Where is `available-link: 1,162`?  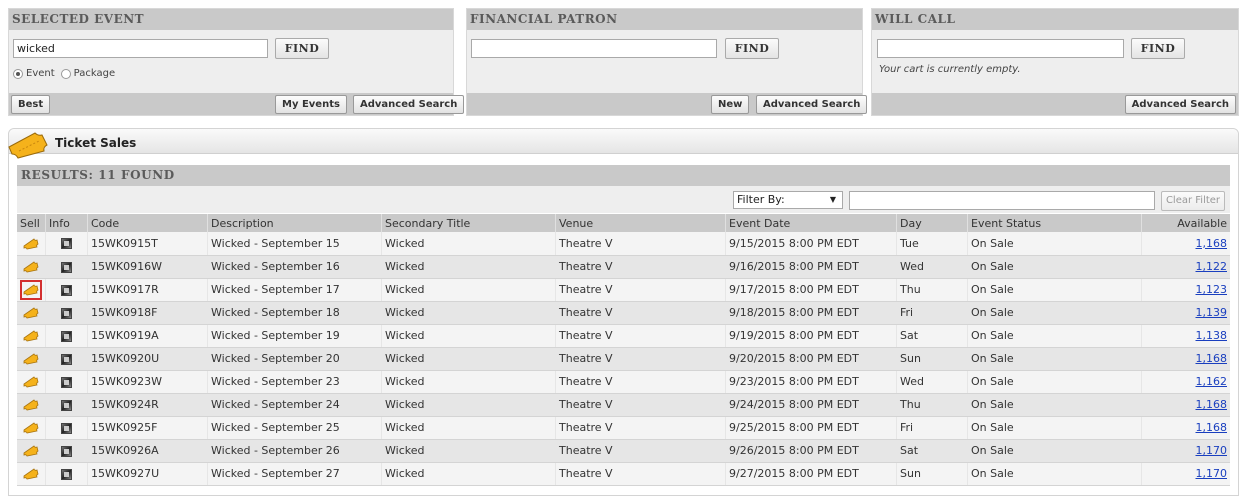
available-link: 1,162 is located at coordinates (1212, 381).